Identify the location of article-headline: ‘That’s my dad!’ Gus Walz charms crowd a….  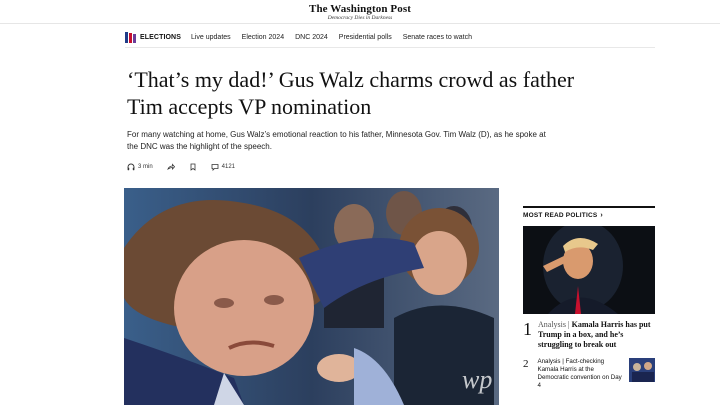
(351, 93).